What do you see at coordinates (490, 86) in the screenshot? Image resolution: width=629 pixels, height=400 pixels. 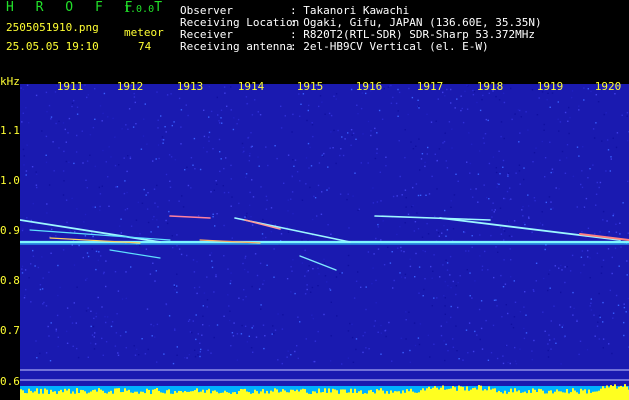 I see `time-tick: 1918` at bounding box center [490, 86].